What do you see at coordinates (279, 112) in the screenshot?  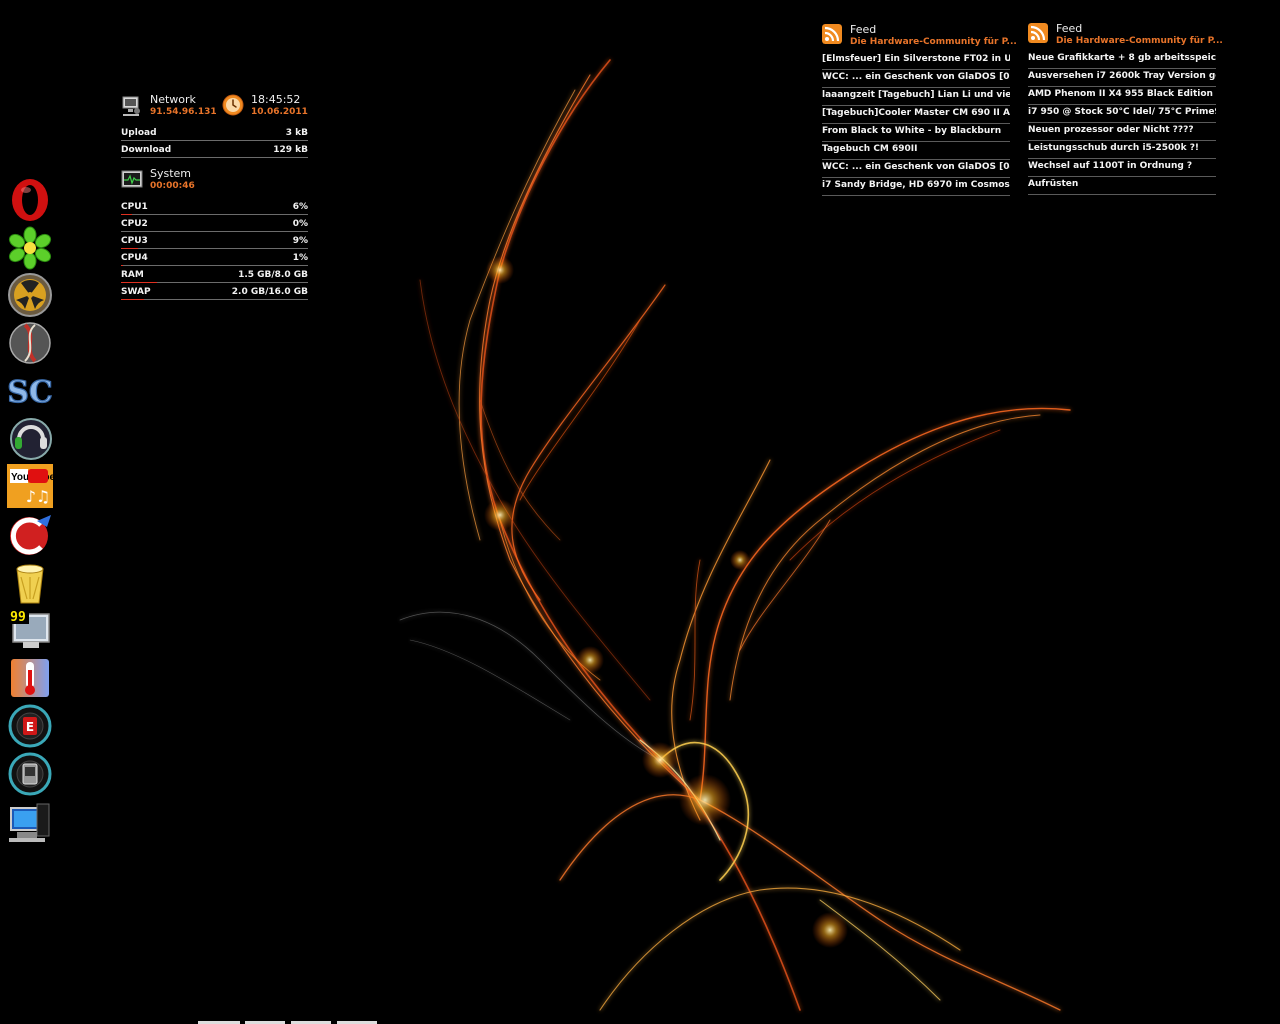 I see `clock-date: 10.06.2011` at bounding box center [279, 112].